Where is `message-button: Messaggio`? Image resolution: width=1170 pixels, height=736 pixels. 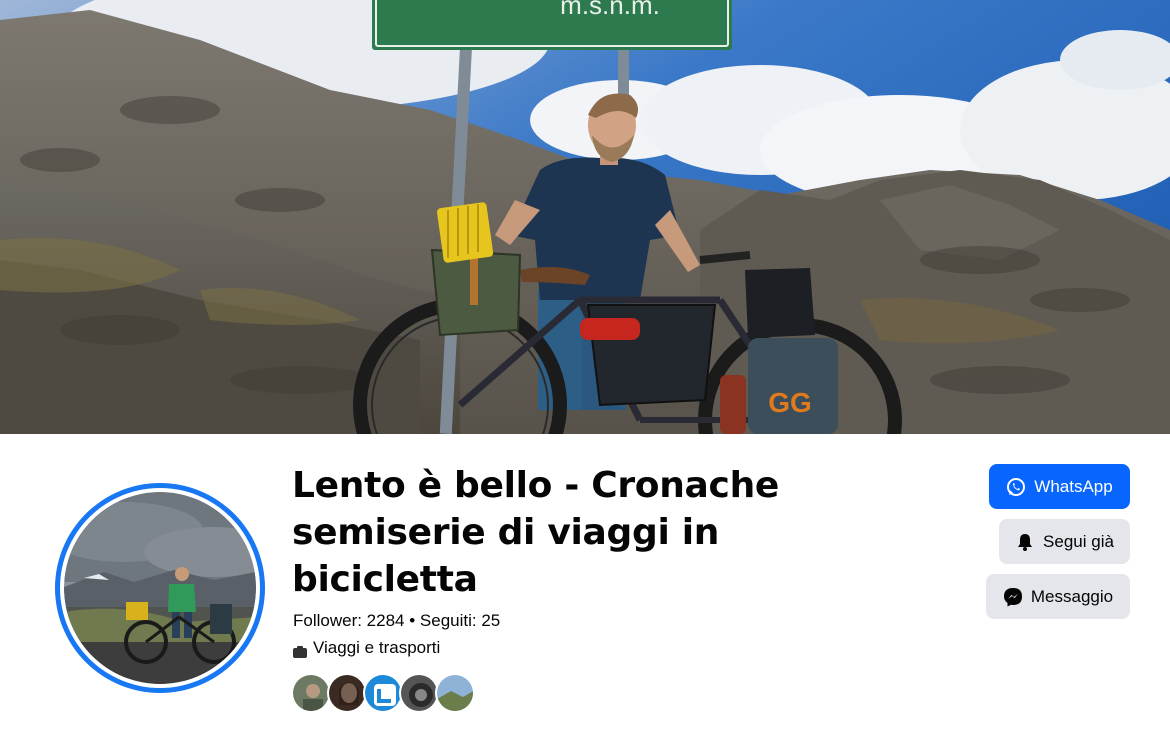 message-button: Messaggio is located at coordinates (1058, 596).